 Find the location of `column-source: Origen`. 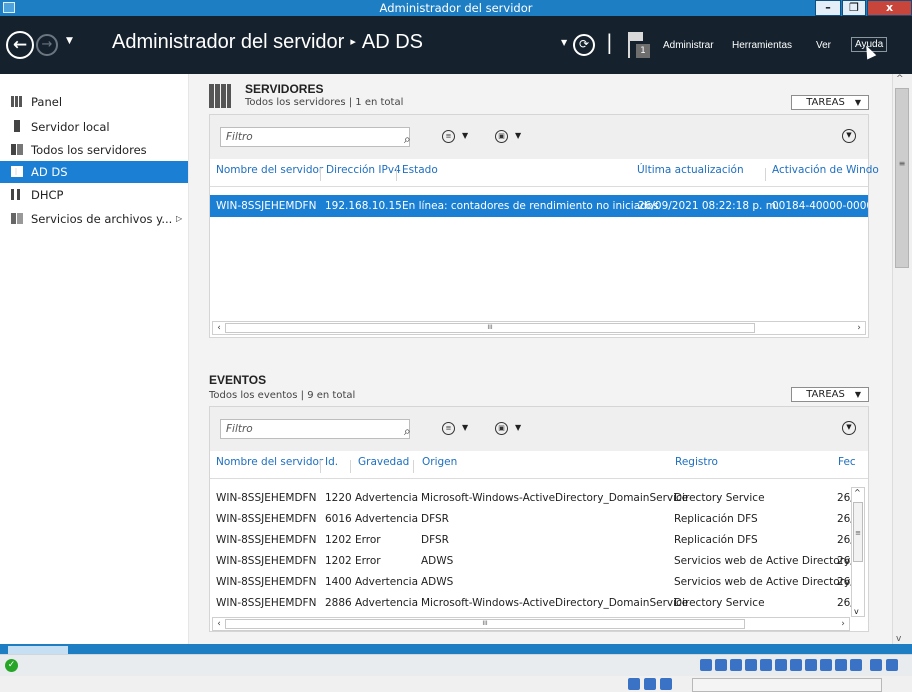

column-source: Origen is located at coordinates (439, 467).